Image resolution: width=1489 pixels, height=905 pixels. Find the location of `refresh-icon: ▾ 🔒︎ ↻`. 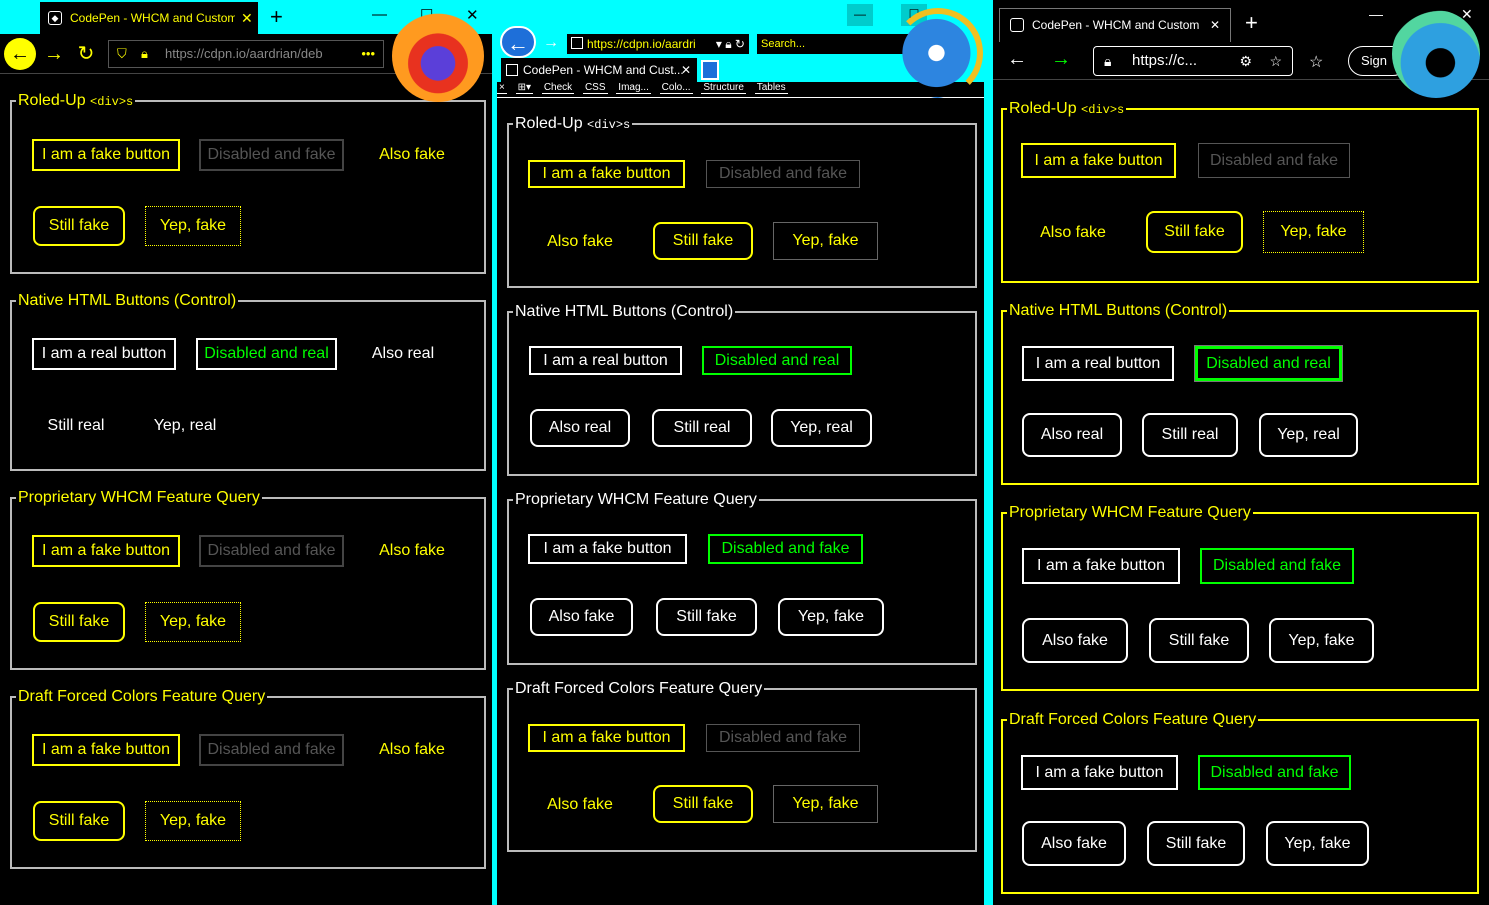

refresh-icon: ▾ 🔒︎ ↻ is located at coordinates (730, 44).